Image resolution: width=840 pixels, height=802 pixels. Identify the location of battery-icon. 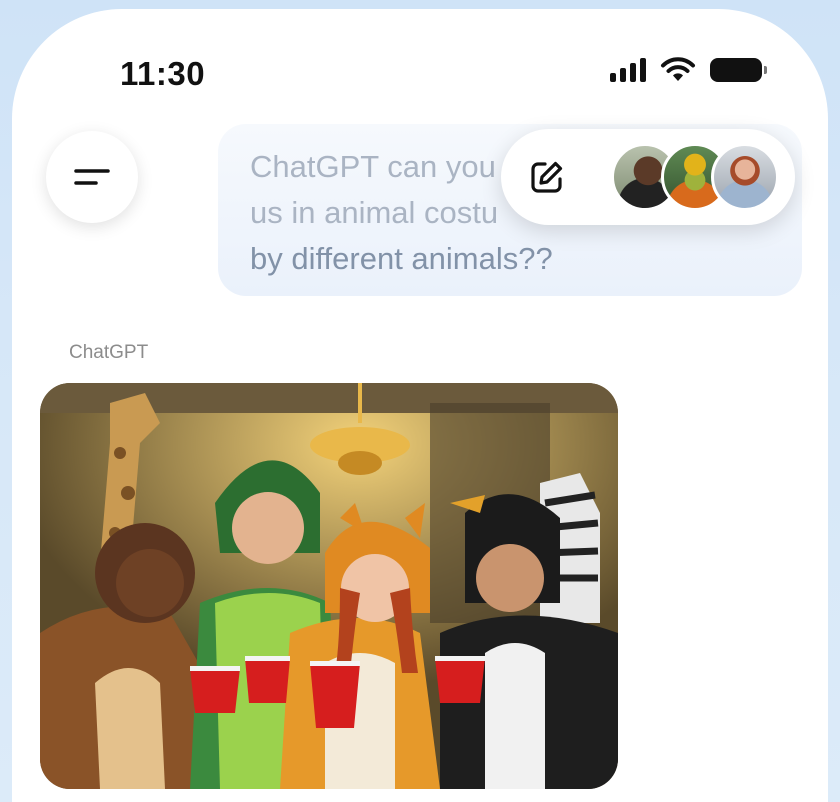
(738, 70).